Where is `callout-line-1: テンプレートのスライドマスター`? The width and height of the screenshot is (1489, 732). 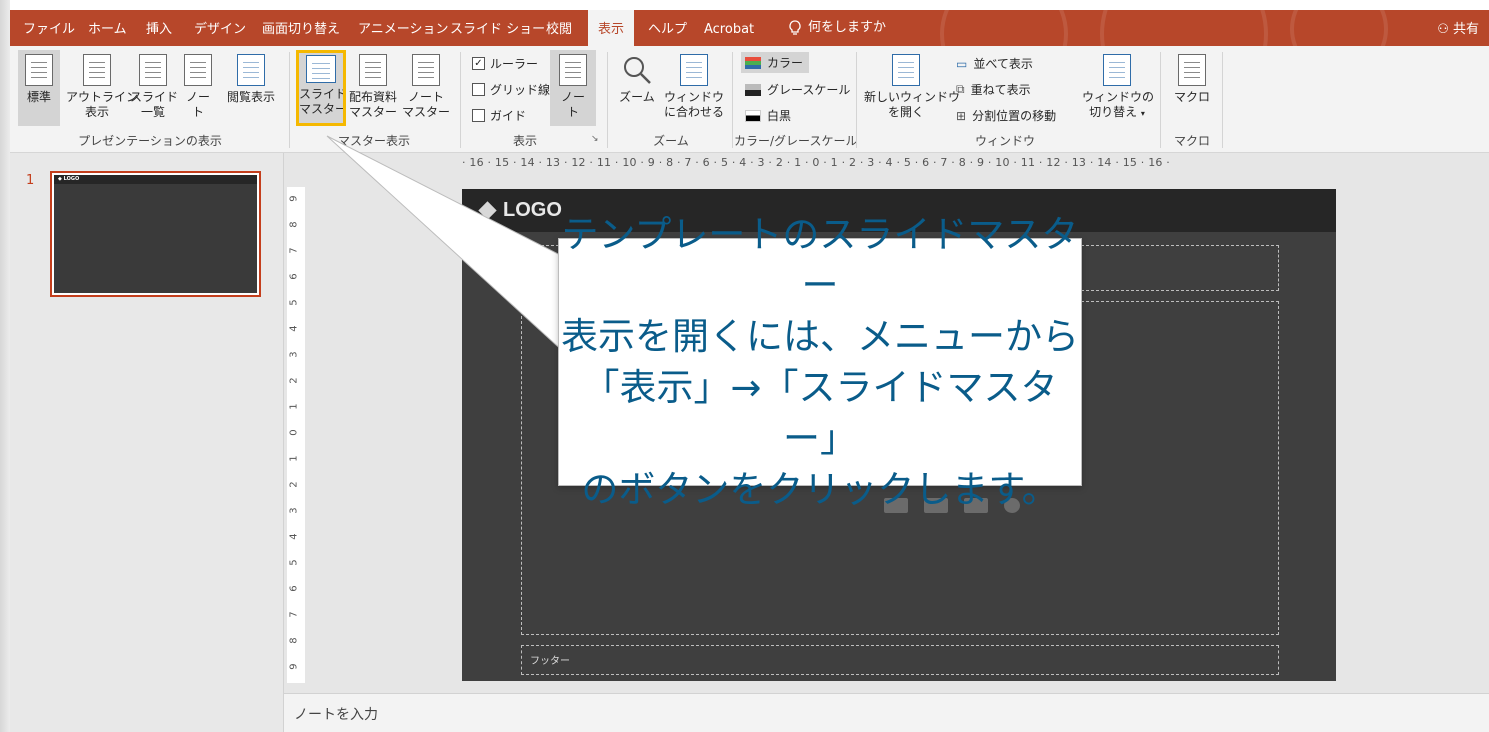 callout-line-1: テンプレートのスライドマスター is located at coordinates (820, 260).